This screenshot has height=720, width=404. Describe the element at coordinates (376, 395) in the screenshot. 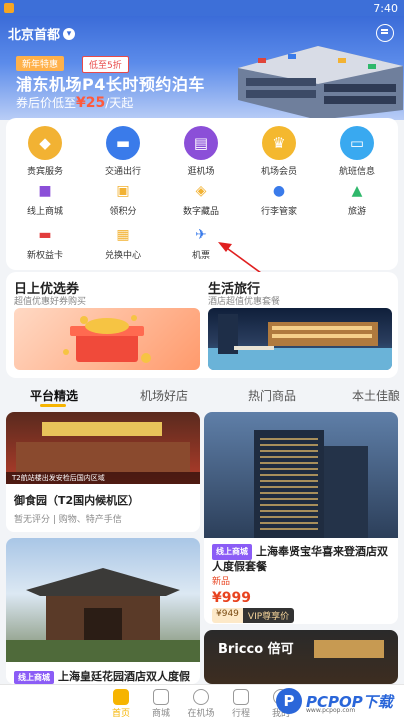

I see `tab-local-wine: 本土佳酿` at that location.